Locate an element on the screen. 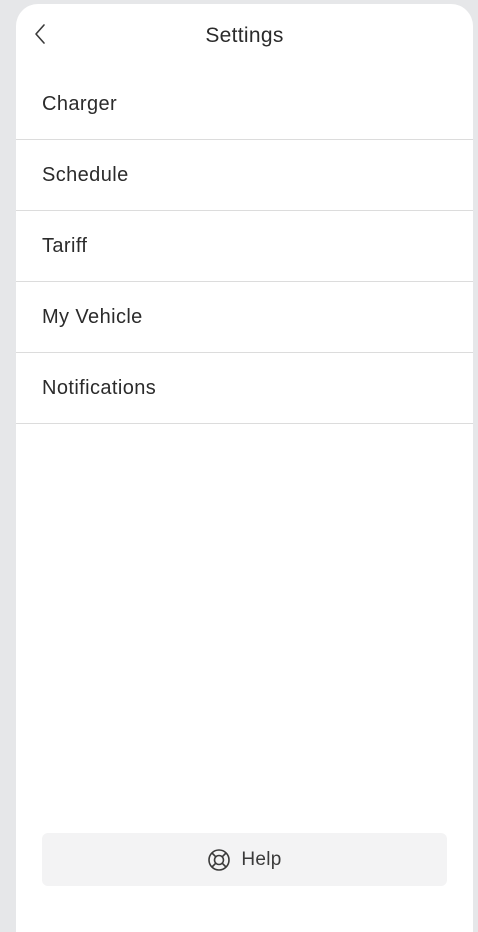 This screenshot has width=478, height=932. menu-item-my-vehicle: My Vehicle is located at coordinates (244, 317).